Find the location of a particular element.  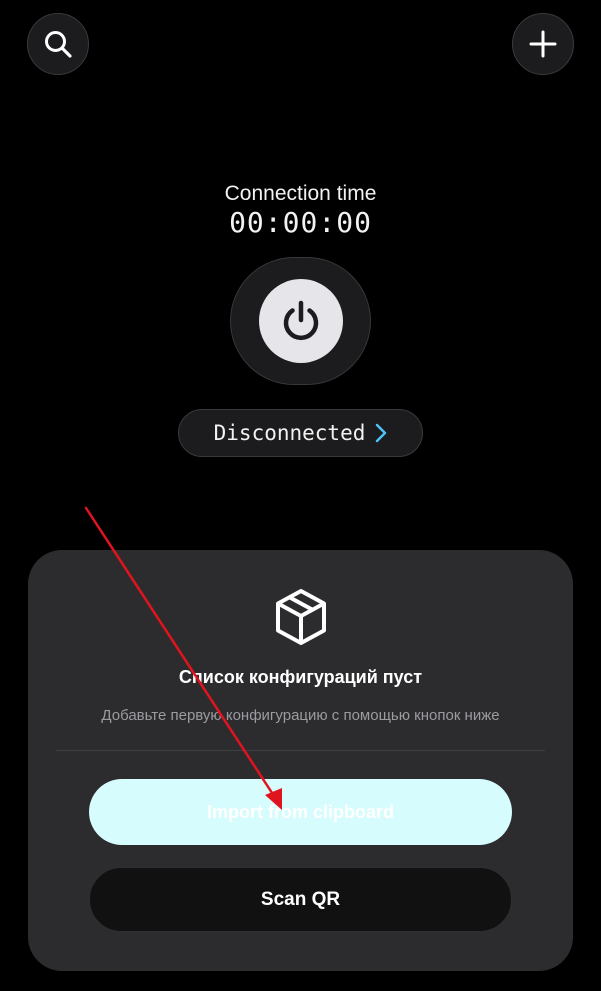

search-icon is located at coordinates (58, 44).